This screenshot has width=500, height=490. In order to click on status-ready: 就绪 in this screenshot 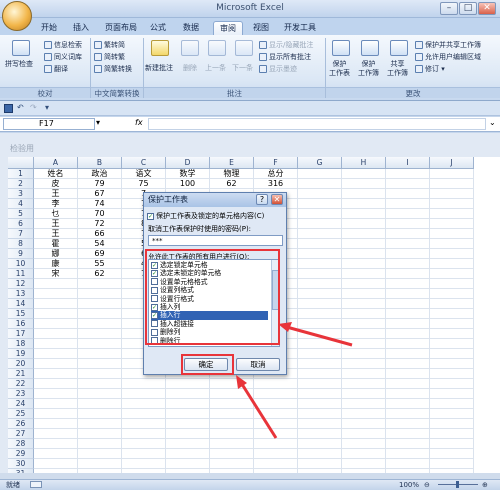, I will do `click(13, 485)`.